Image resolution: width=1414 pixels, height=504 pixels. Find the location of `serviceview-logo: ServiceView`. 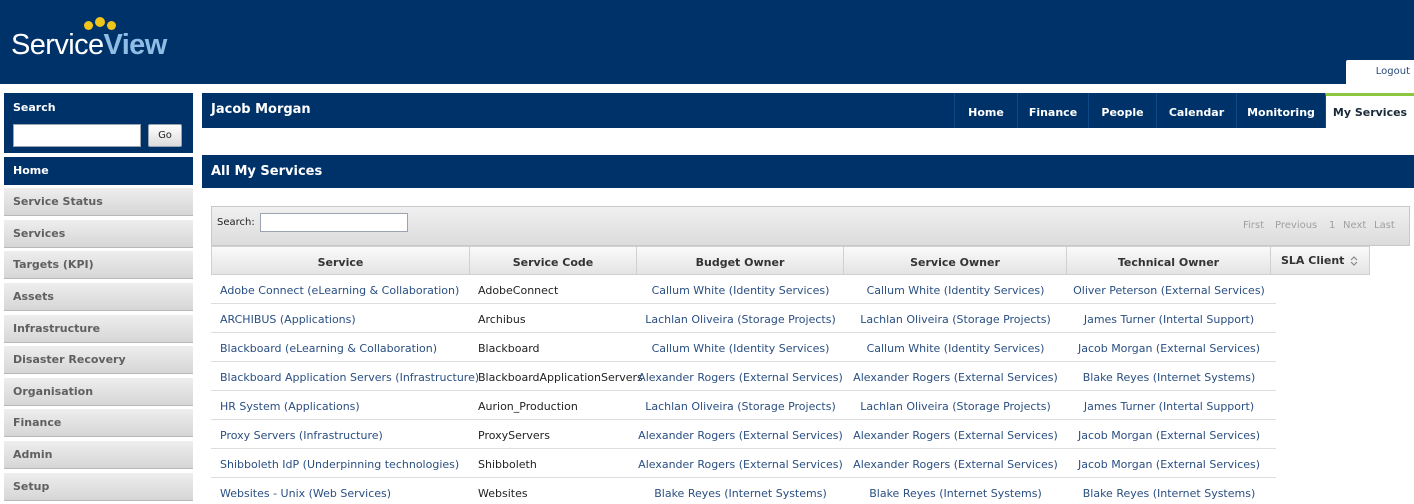

serviceview-logo: ServiceView is located at coordinates (101, 42).